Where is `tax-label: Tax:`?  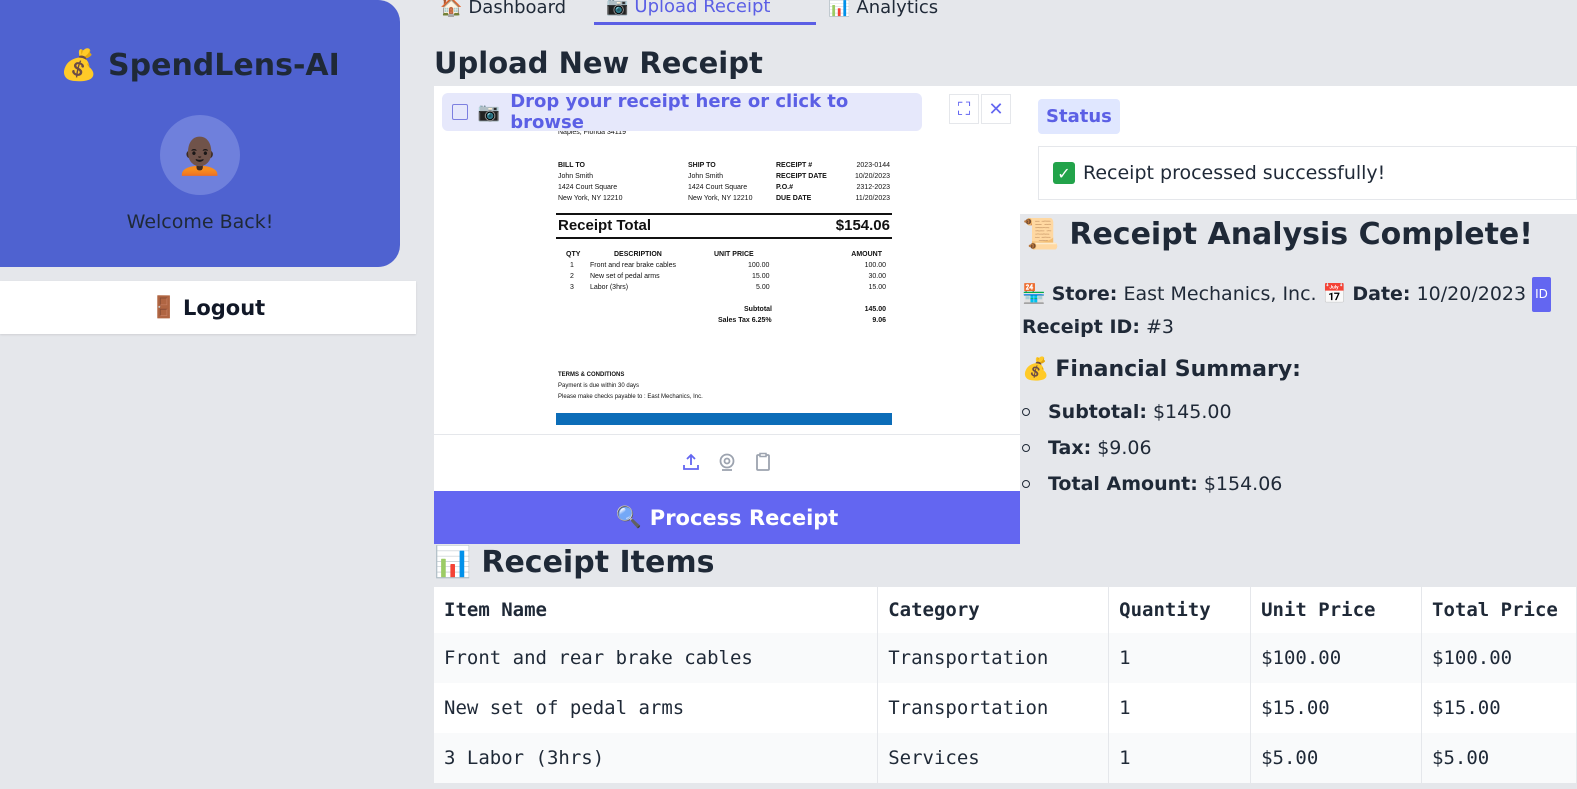 tax-label: Tax: is located at coordinates (1070, 448).